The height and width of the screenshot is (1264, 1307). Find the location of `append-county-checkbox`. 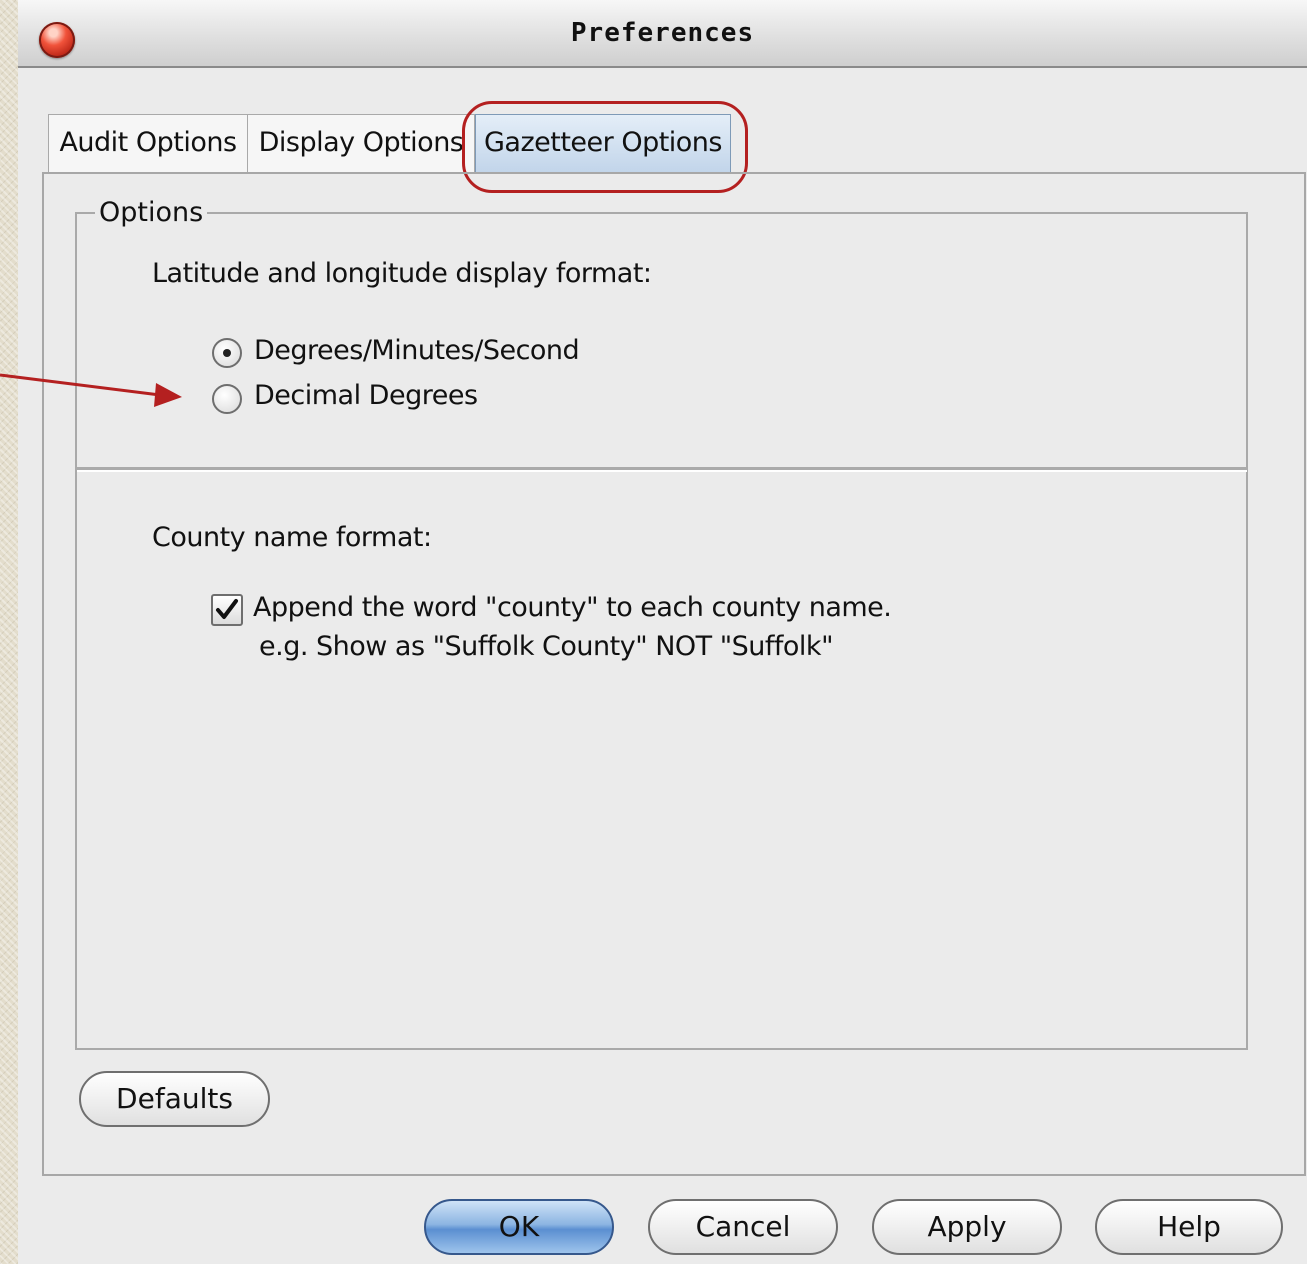

append-county-checkbox is located at coordinates (227, 610).